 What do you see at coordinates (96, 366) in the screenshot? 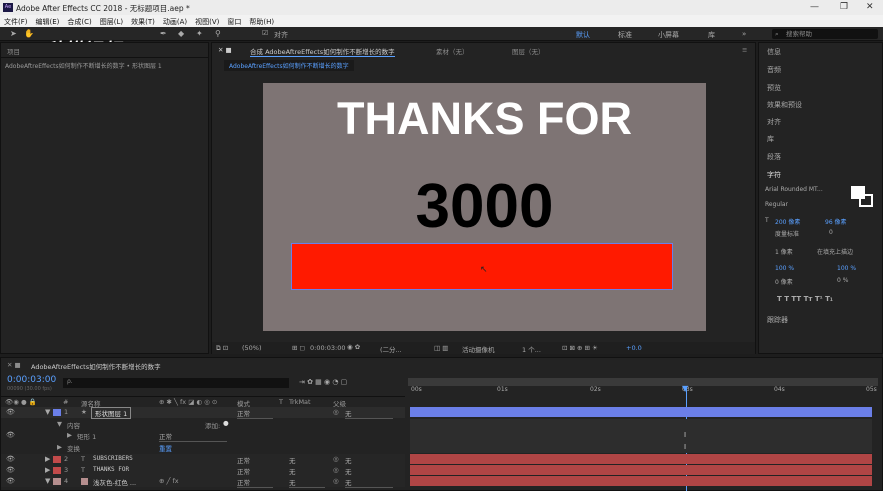
I see `timeline-tab: AdobeAftreEffects如何制作不断增长的数字` at bounding box center [96, 366].